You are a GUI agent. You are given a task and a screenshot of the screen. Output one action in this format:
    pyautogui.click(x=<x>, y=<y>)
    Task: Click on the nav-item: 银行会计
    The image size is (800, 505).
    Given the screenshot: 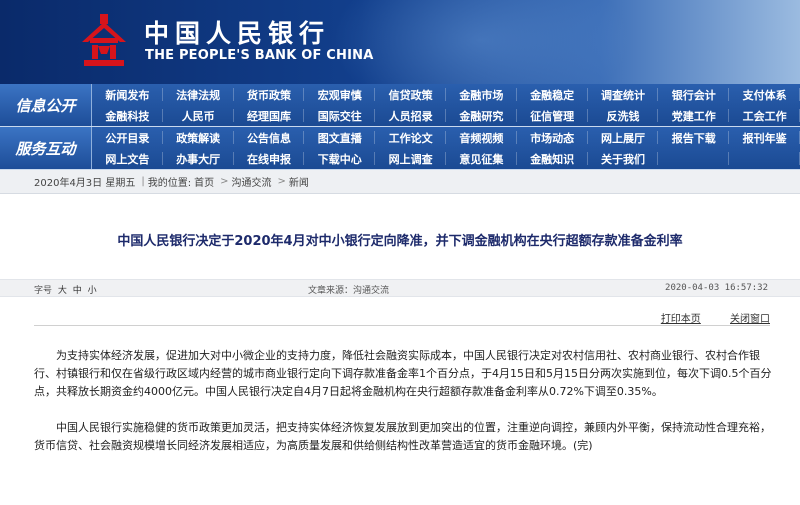 What is the action you would take?
    pyautogui.click(x=693, y=94)
    